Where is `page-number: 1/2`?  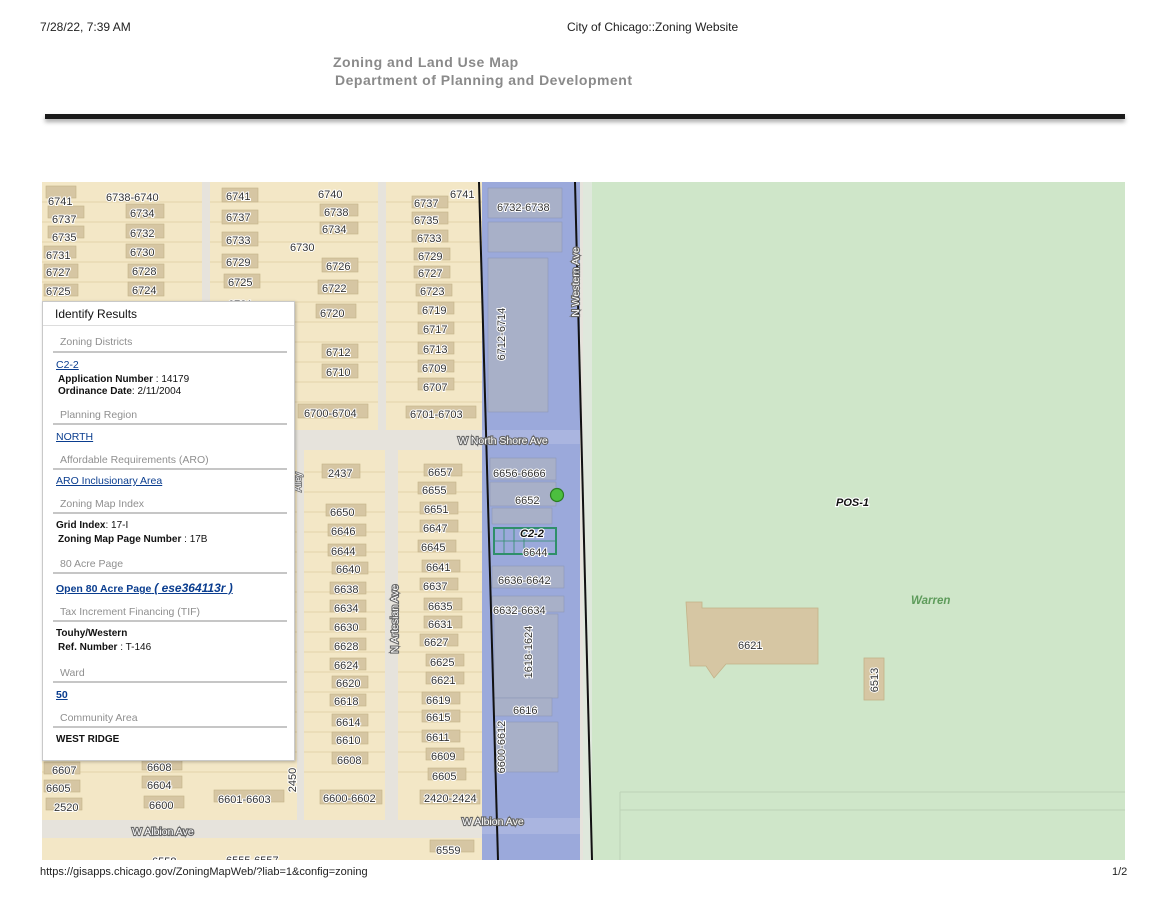 page-number: 1/2 is located at coordinates (1120, 872).